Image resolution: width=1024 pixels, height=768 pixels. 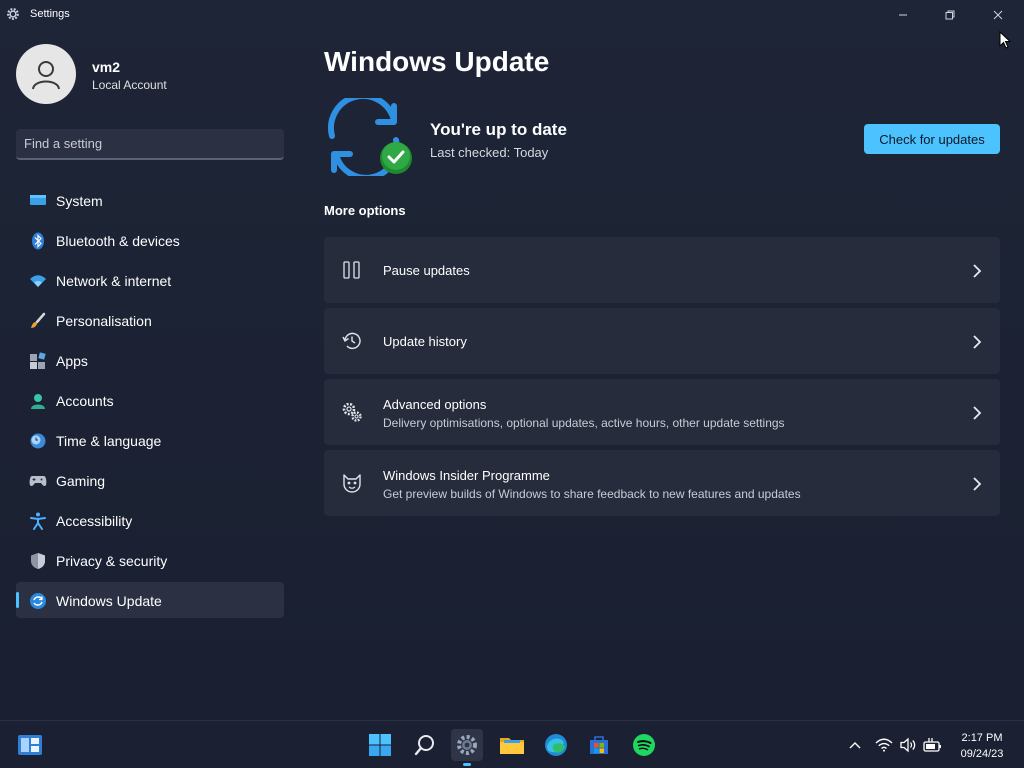 I want to click on update-status-icon, so click(x=370, y=137).